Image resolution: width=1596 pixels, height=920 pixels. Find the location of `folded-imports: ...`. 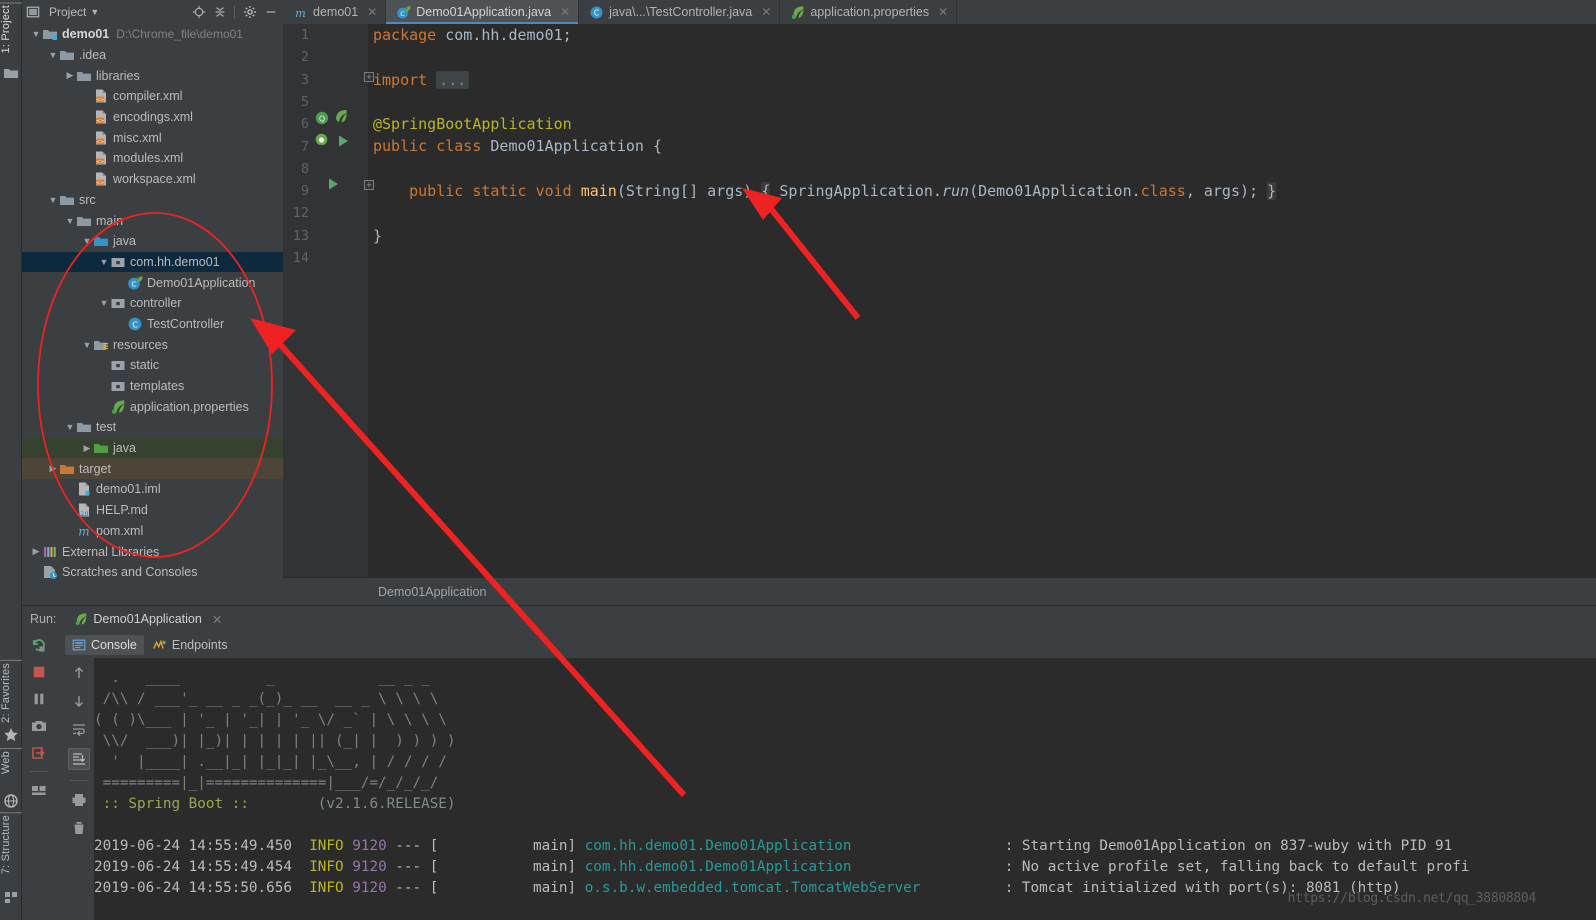

folded-imports: ... is located at coordinates (453, 79).